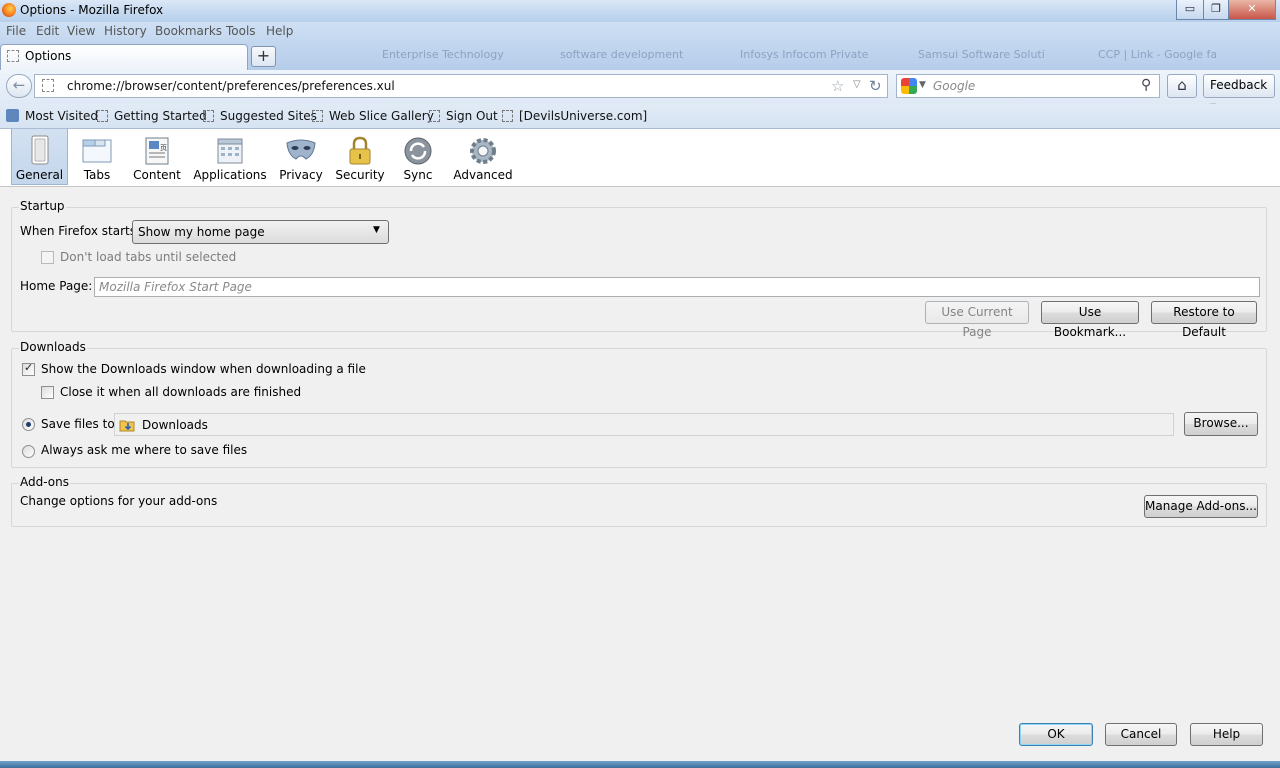  I want to click on google-engine-icon, so click(909, 86).